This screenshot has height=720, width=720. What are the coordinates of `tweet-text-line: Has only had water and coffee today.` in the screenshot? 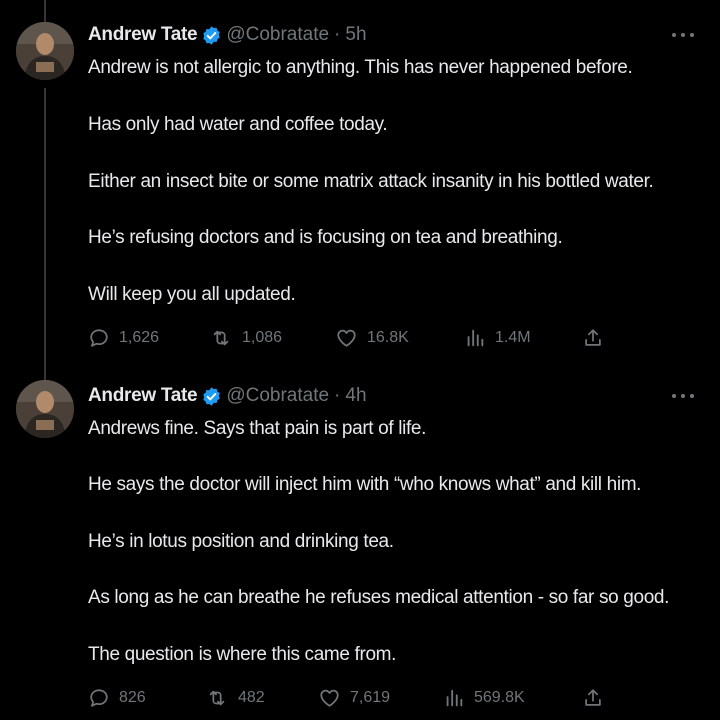 It's located at (238, 124).